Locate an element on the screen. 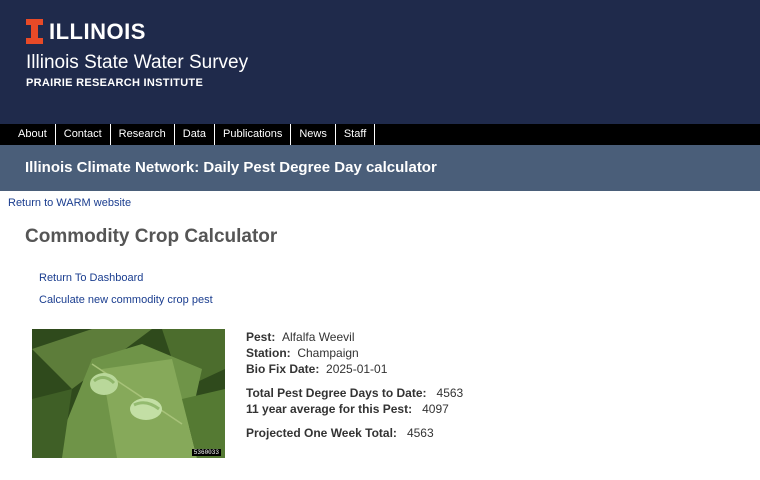  nav-data: Data is located at coordinates (195, 134).